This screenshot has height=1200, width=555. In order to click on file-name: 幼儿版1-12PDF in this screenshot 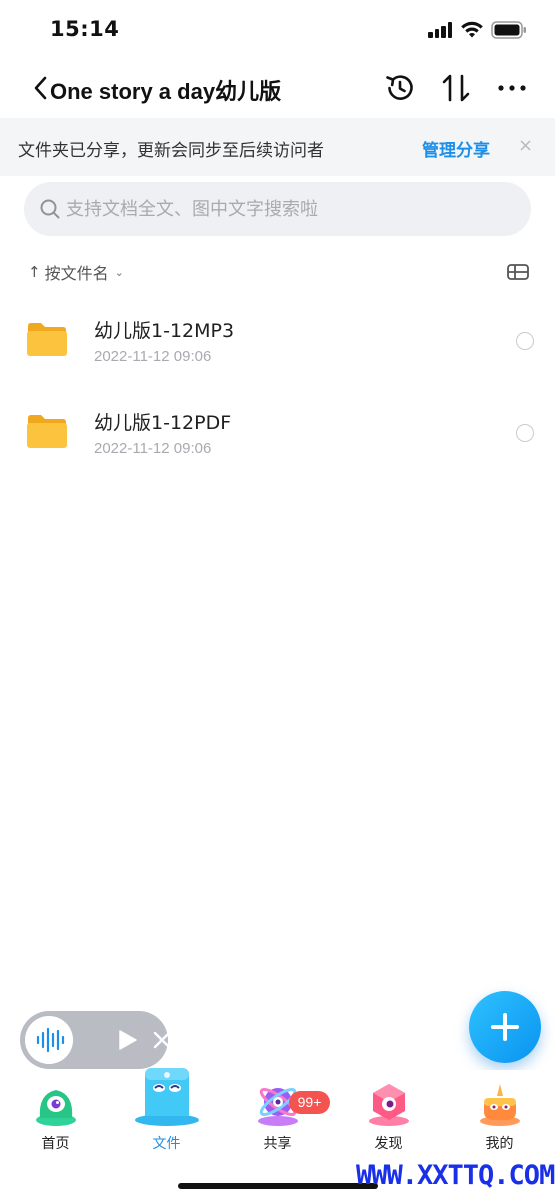, I will do `click(163, 423)`.